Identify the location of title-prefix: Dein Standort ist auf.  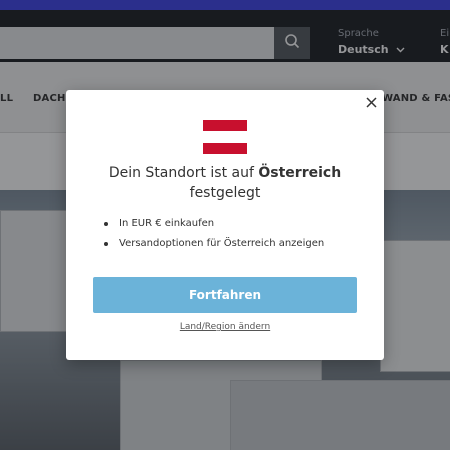
(183, 173).